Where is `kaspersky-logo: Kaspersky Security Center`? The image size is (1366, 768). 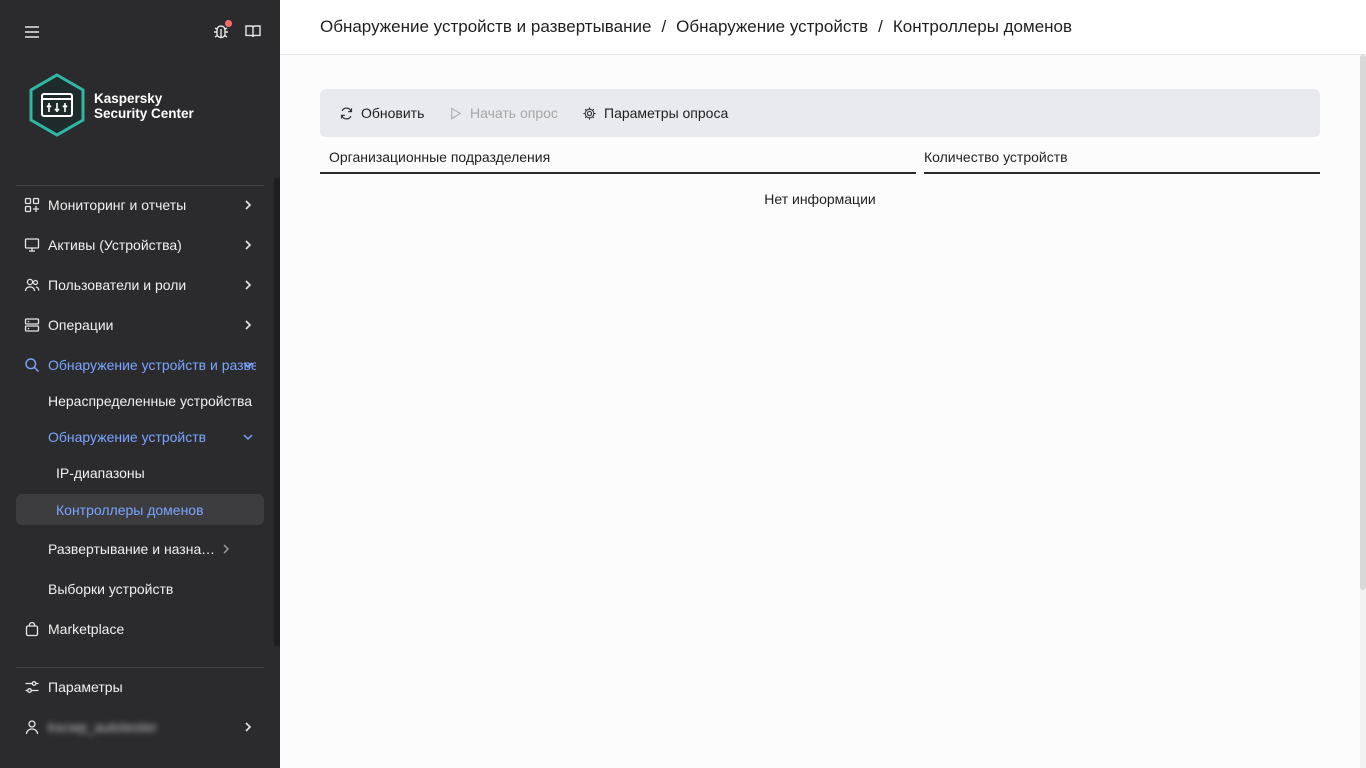 kaspersky-logo: Kaspersky Security Center is located at coordinates (144, 107).